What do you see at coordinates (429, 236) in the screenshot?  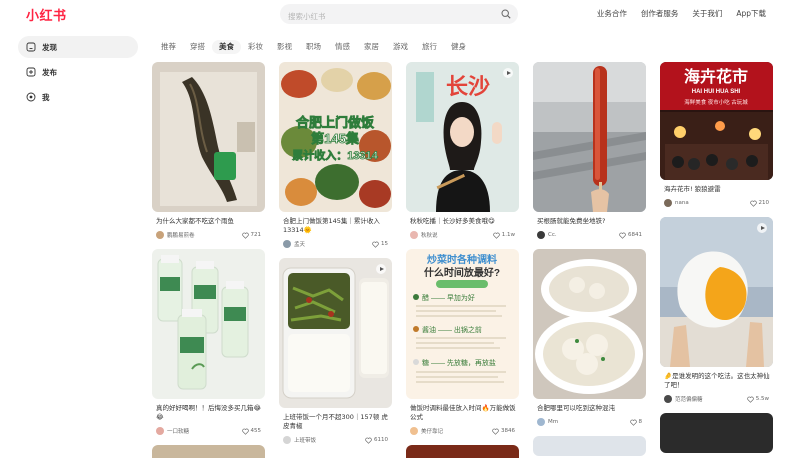 I see `author-name: 秋秋说` at bounding box center [429, 236].